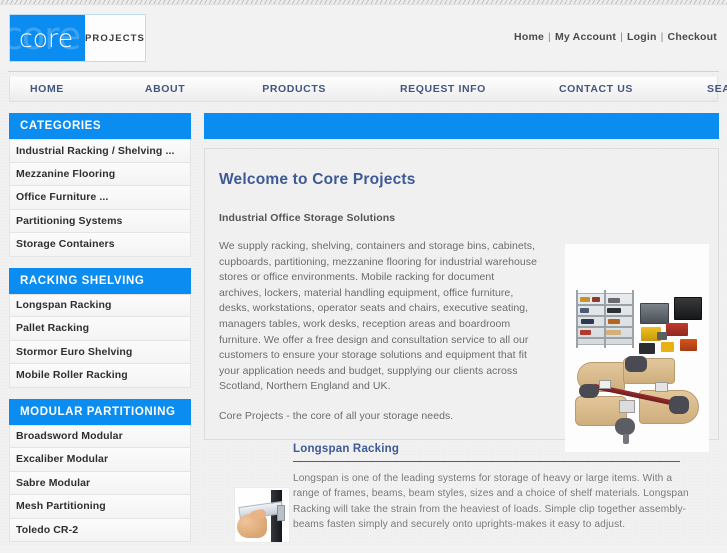 The image size is (727, 553). Describe the element at coordinates (642, 37) in the screenshot. I see `utility-link-login: Login` at that location.